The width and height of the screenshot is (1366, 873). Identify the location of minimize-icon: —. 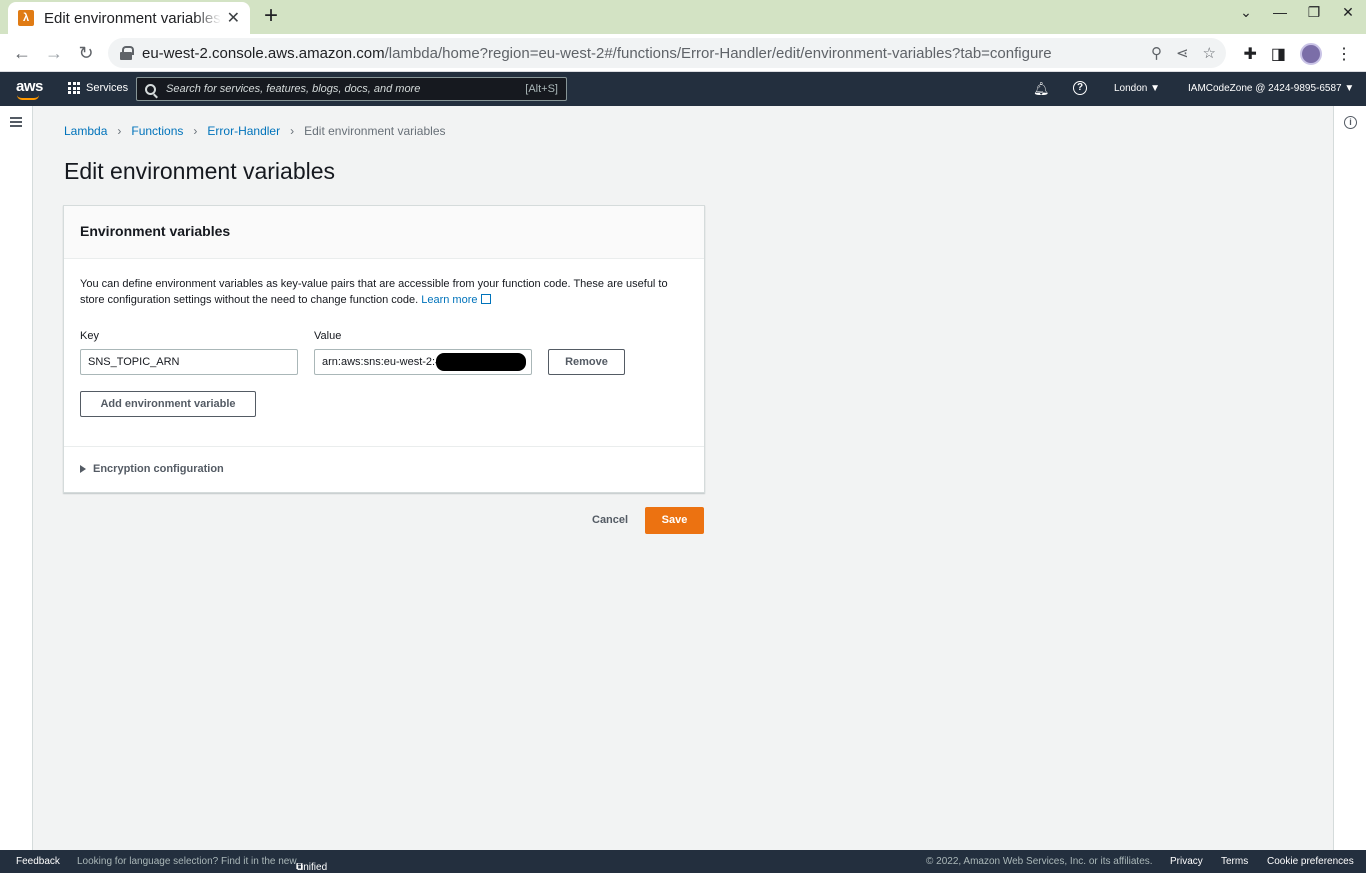
(1280, 12).